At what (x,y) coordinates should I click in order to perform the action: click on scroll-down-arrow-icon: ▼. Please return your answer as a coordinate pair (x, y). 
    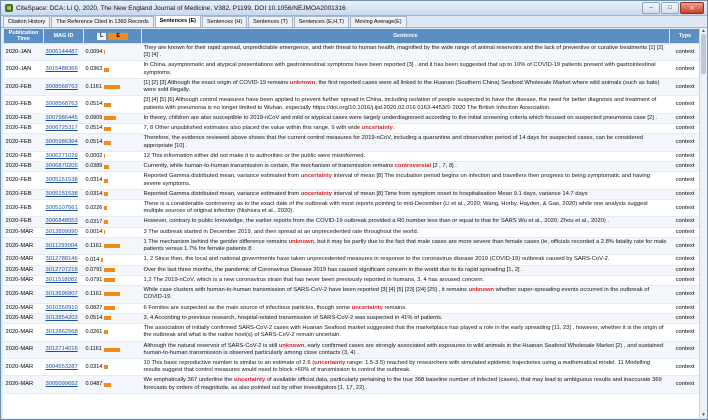
    Looking at the image, I should click on (703, 415).